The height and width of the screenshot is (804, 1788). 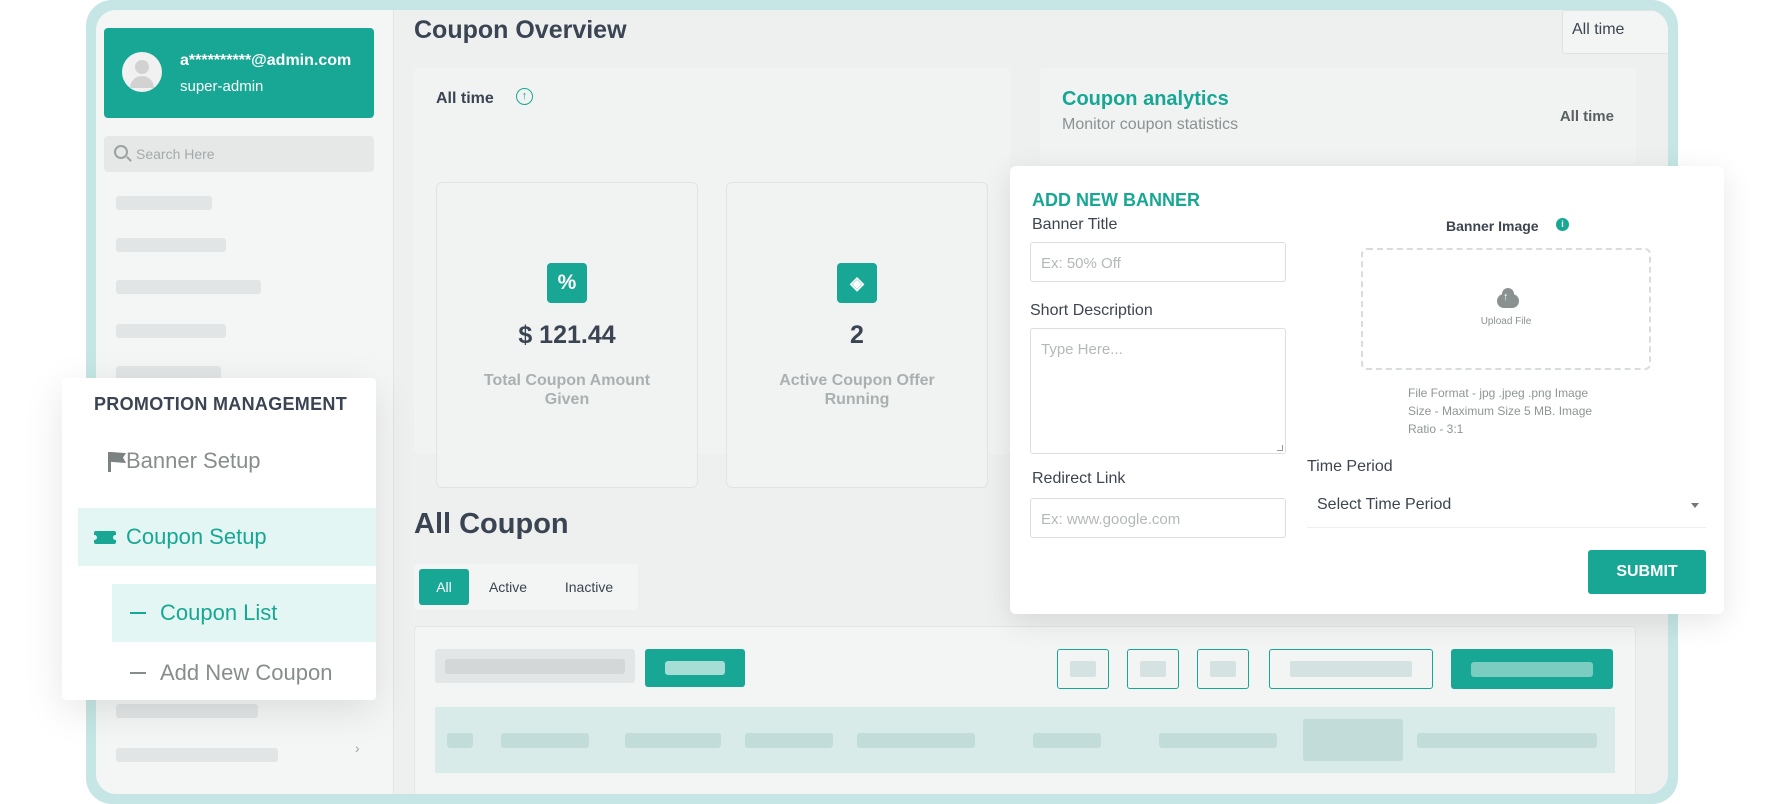 I want to click on analytics-subtitle: Monitor coupon statistics, so click(x=1150, y=124).